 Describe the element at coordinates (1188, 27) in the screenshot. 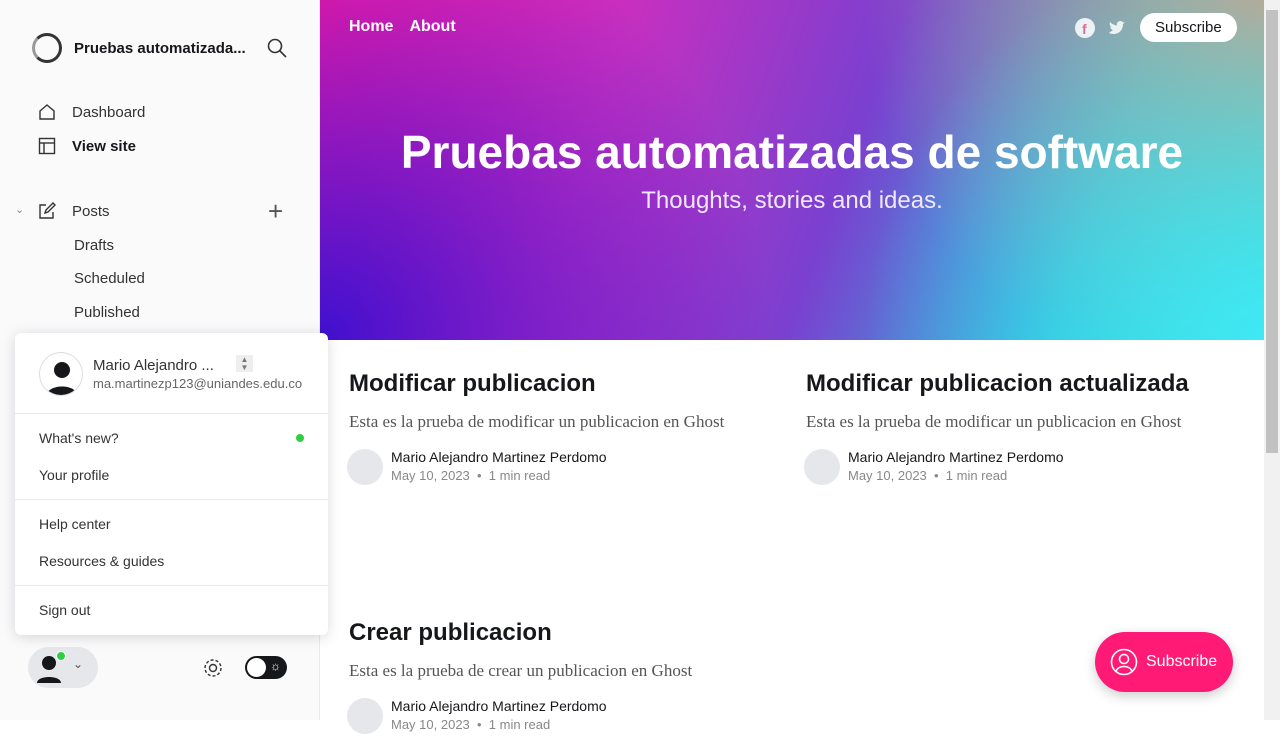

I see `subscribe-button: Subscribe` at that location.